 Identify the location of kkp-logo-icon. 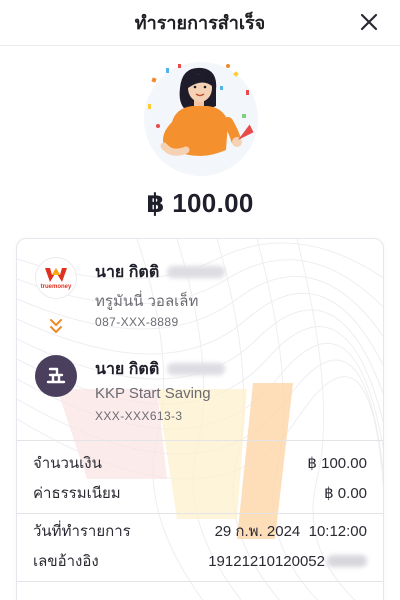
(56, 376).